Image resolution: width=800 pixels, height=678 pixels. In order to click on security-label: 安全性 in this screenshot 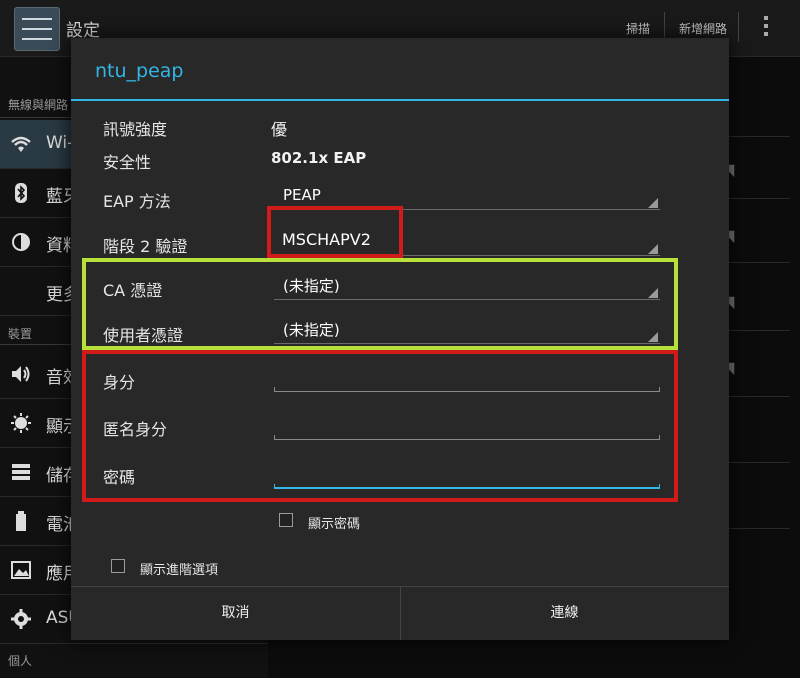, I will do `click(127, 162)`.